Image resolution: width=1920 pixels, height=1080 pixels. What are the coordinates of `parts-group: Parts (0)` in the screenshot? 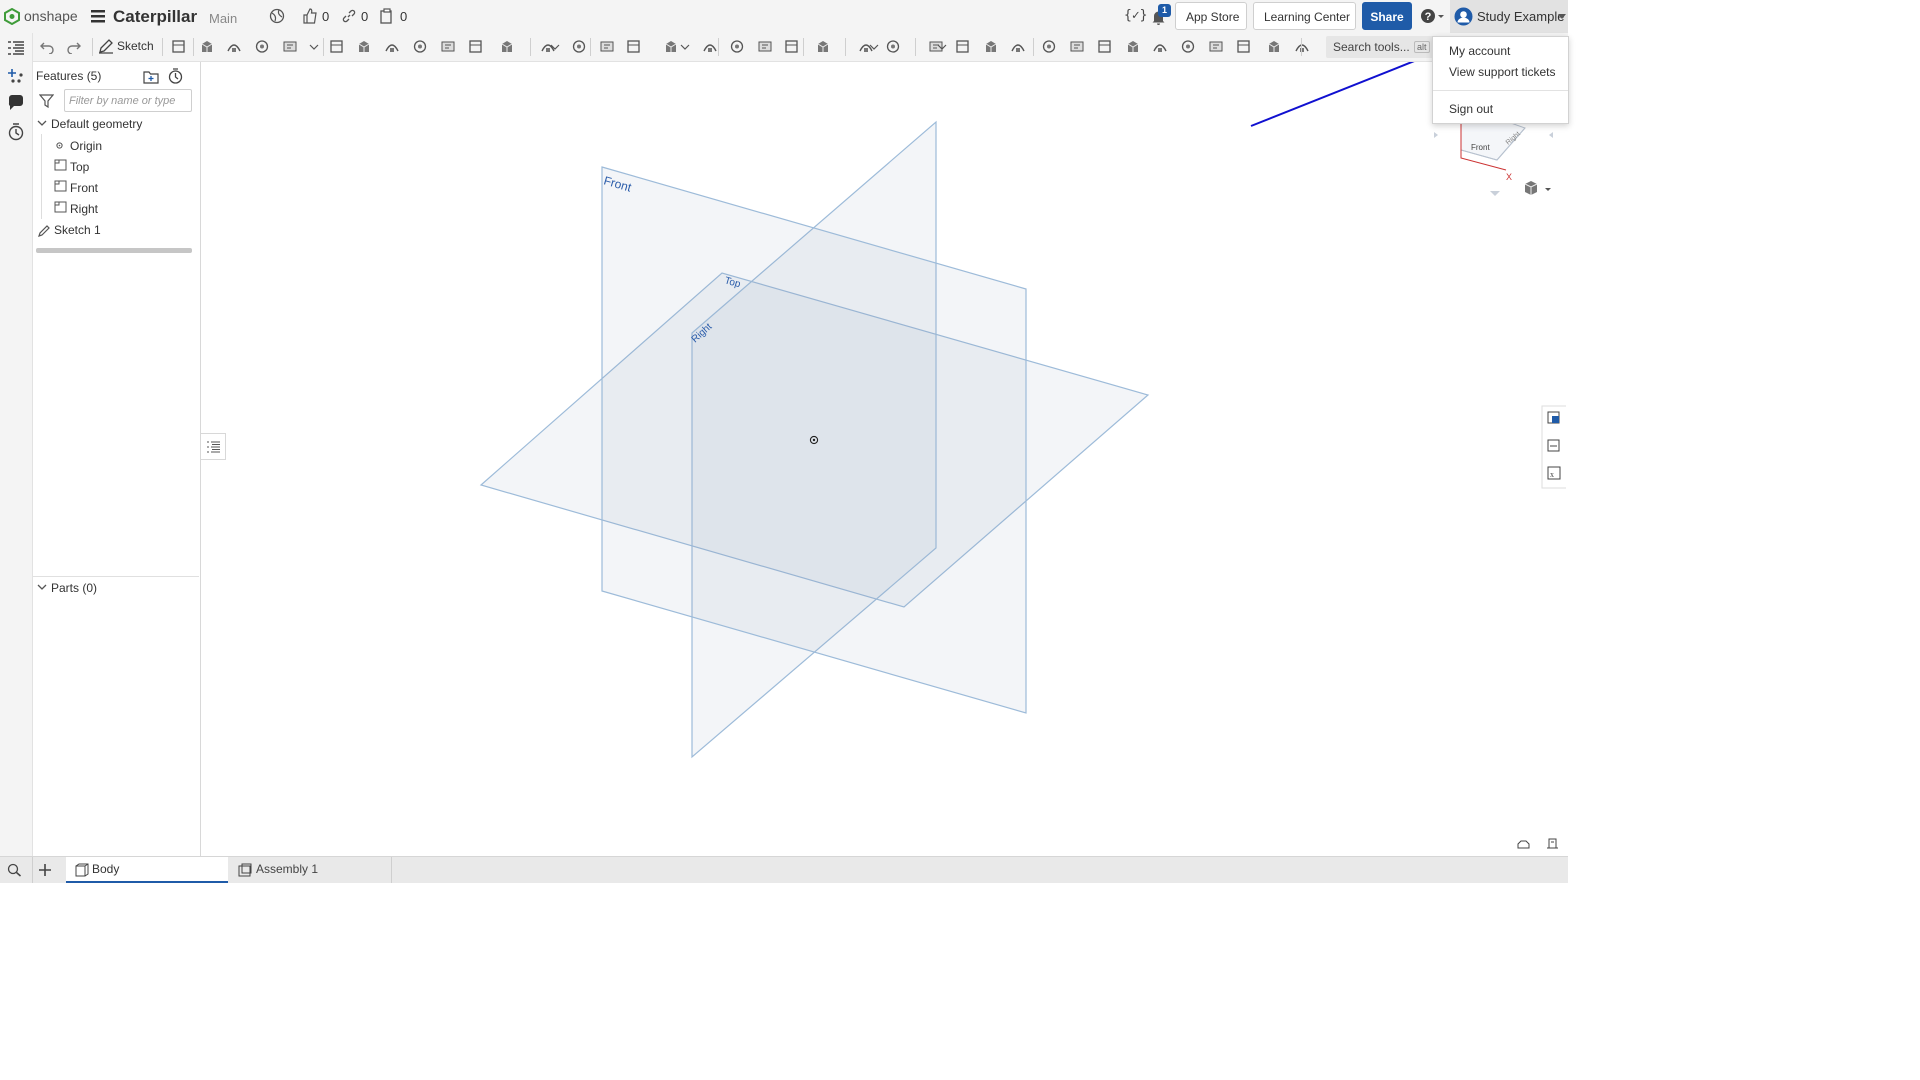 It's located at (74, 588).